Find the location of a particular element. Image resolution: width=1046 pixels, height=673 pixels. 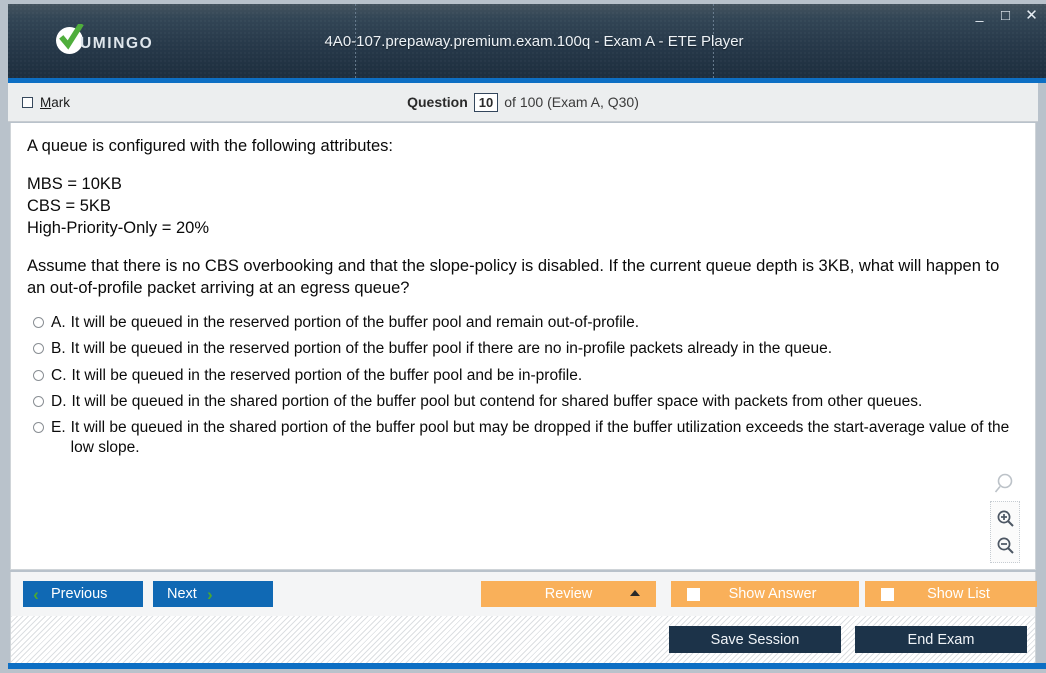

mark-label: Mark is located at coordinates (55, 102).